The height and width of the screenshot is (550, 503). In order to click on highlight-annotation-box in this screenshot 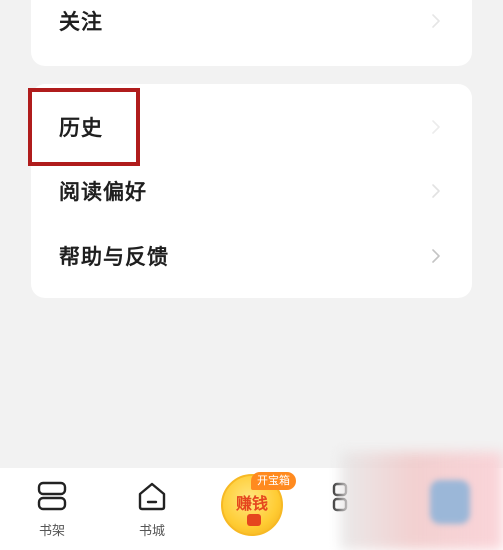, I will do `click(84, 127)`.